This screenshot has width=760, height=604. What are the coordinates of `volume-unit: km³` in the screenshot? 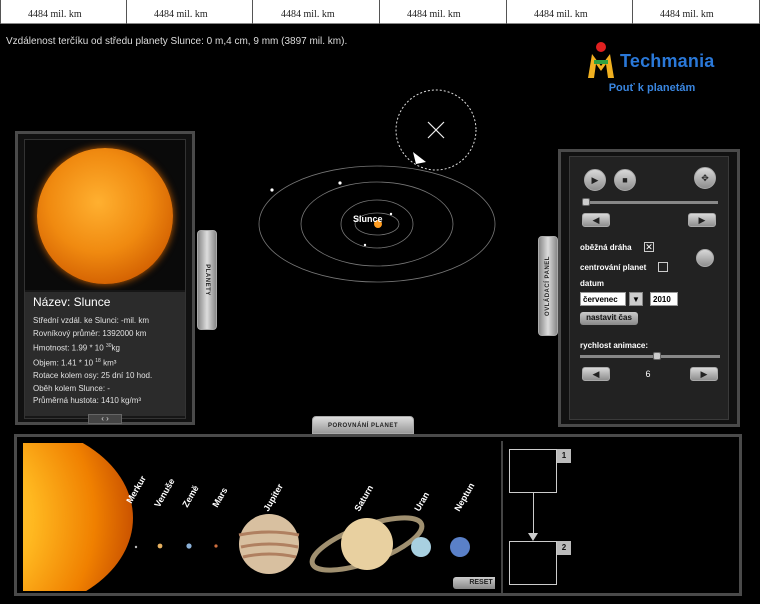 It's located at (110, 363).